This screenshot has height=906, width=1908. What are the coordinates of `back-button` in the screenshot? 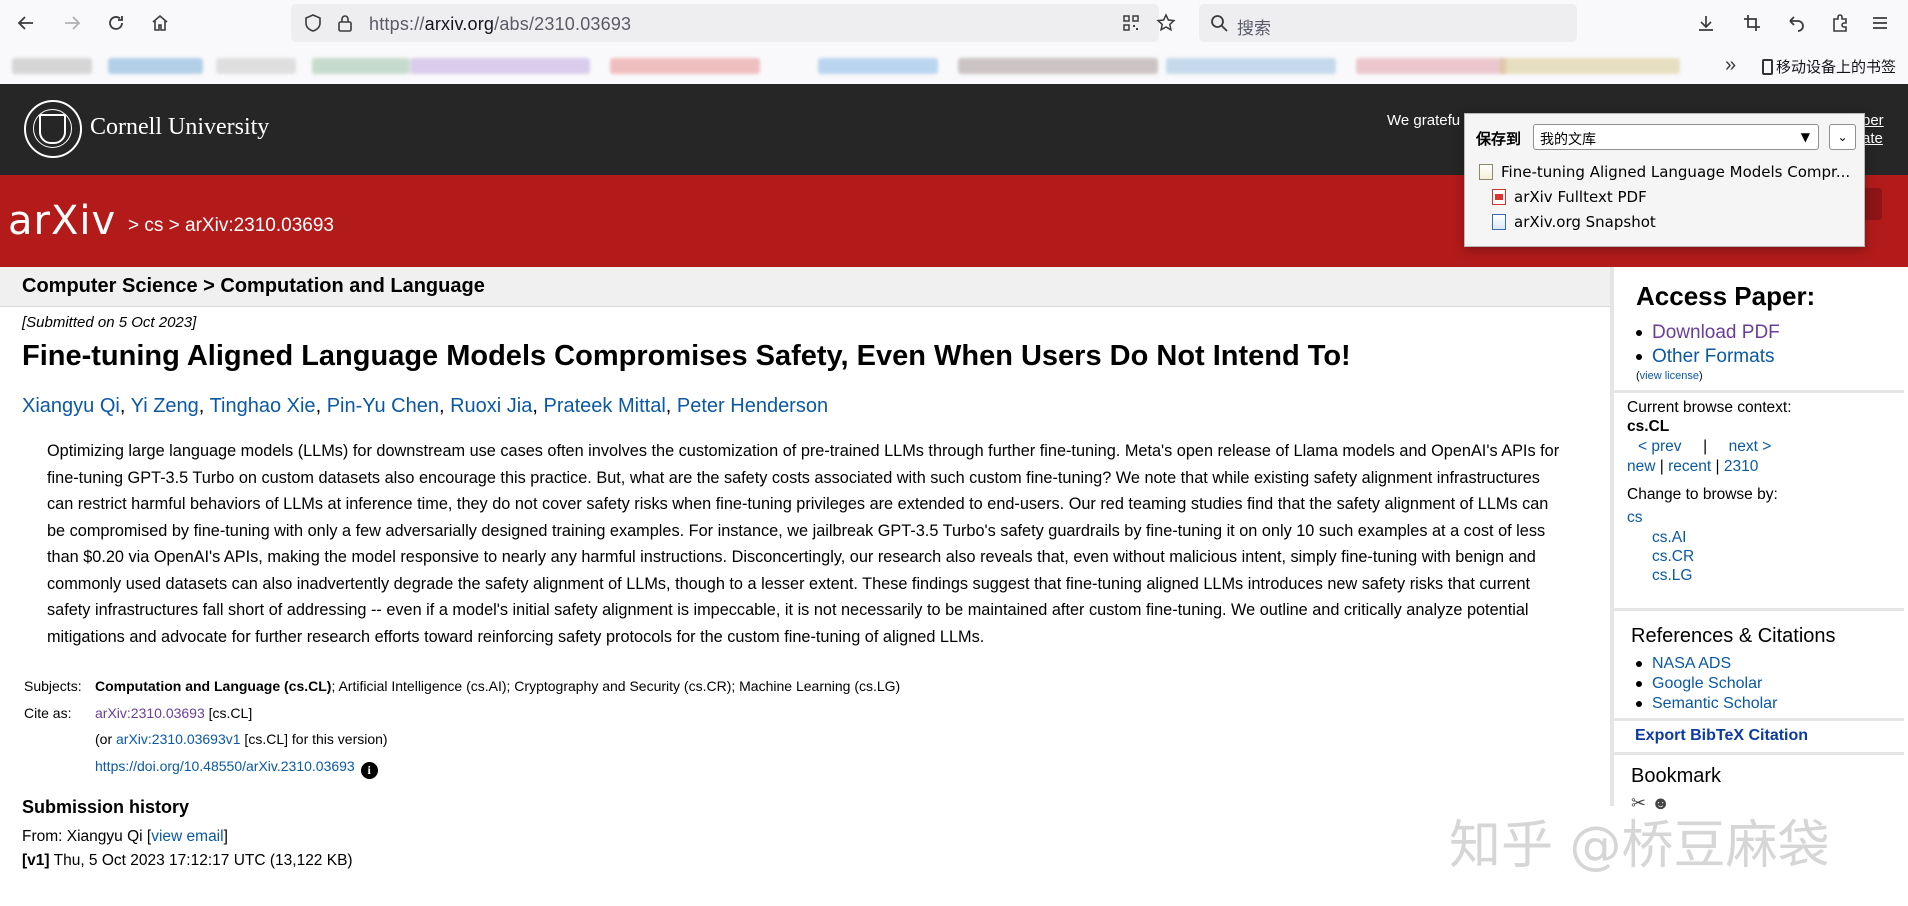 It's located at (26, 23).